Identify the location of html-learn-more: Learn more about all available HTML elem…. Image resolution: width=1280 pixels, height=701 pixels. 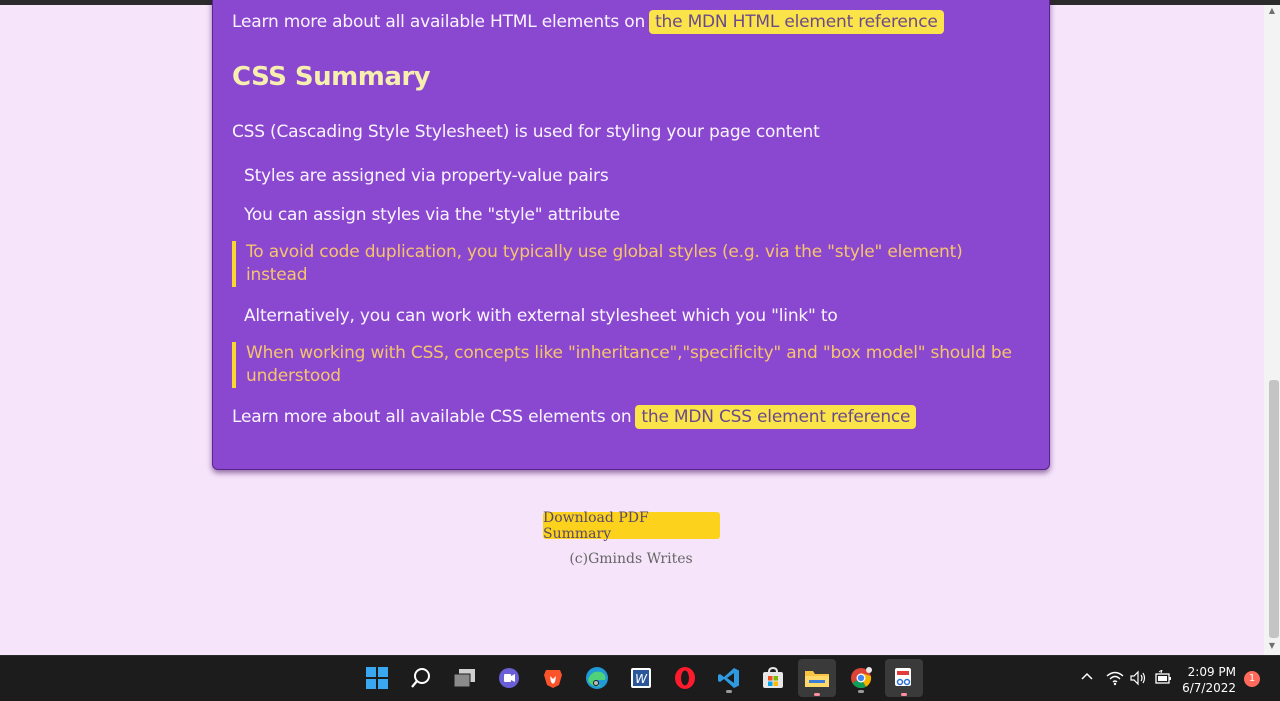
(588, 22).